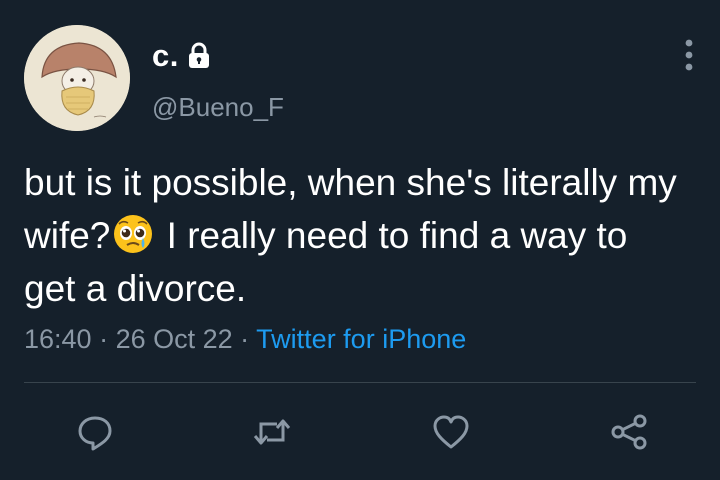  Describe the element at coordinates (218, 107) in the screenshot. I see `user-handle: @Bueno_F` at that location.